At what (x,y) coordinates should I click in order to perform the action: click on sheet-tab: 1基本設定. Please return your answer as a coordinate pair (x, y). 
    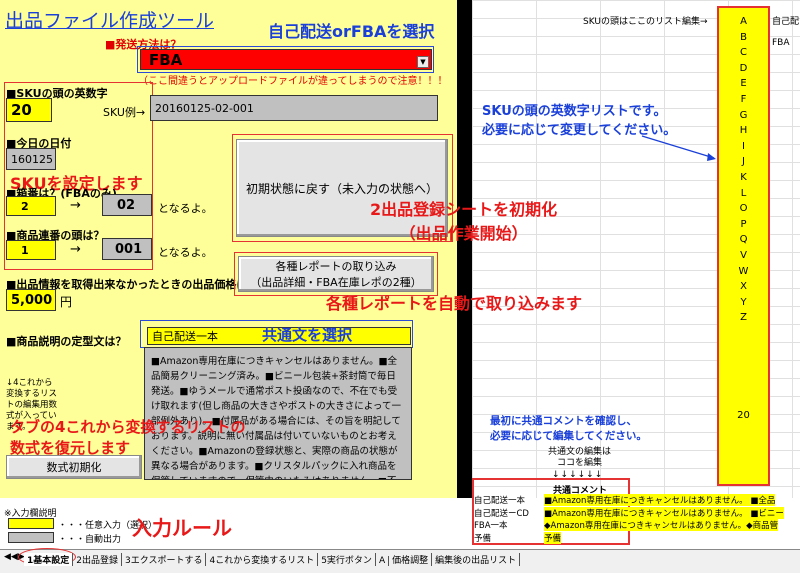
    Looking at the image, I should click on (49, 559).